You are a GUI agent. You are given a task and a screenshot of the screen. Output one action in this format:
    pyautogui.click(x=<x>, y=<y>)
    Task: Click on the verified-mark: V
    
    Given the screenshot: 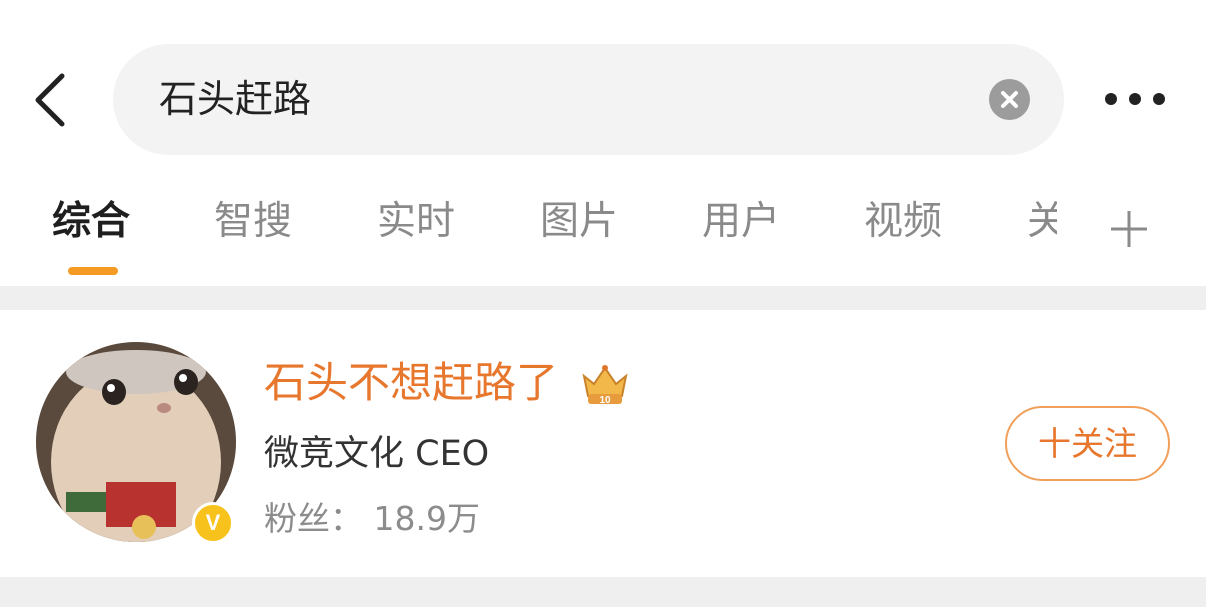 What is the action you would take?
    pyautogui.click(x=213, y=522)
    